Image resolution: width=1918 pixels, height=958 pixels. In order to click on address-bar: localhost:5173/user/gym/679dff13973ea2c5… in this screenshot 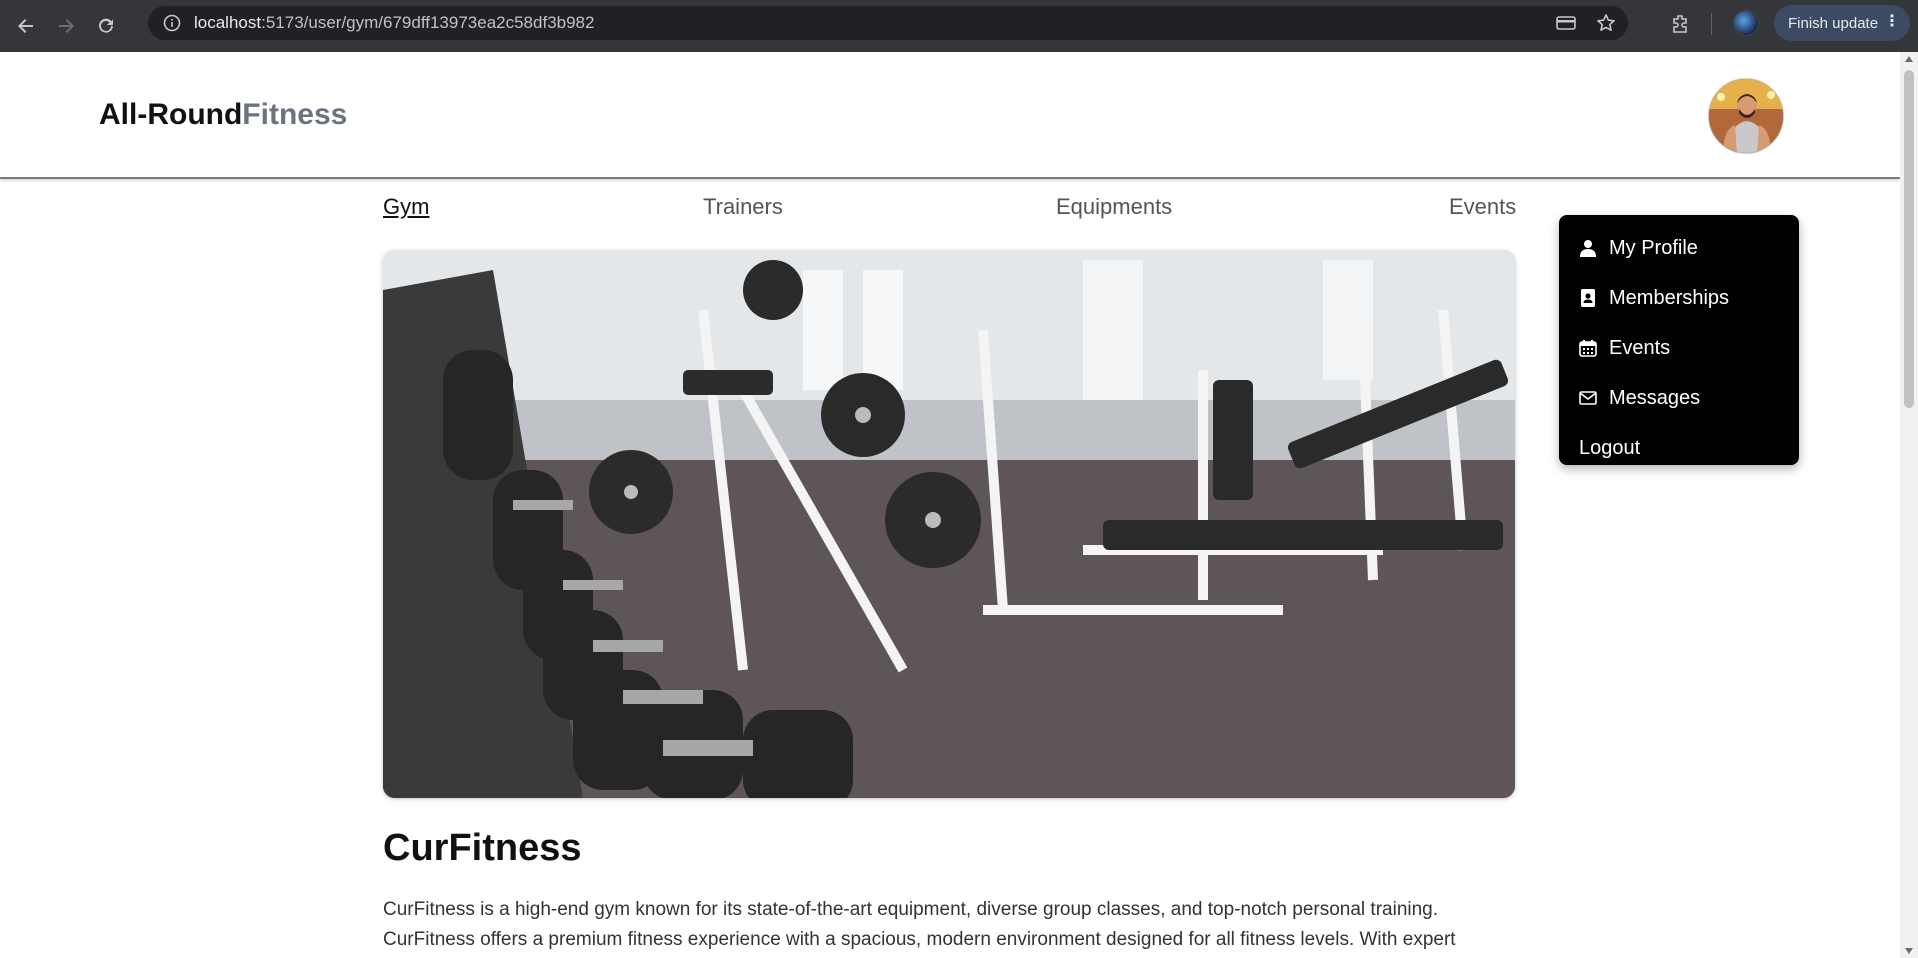, I will do `click(888, 23)`.